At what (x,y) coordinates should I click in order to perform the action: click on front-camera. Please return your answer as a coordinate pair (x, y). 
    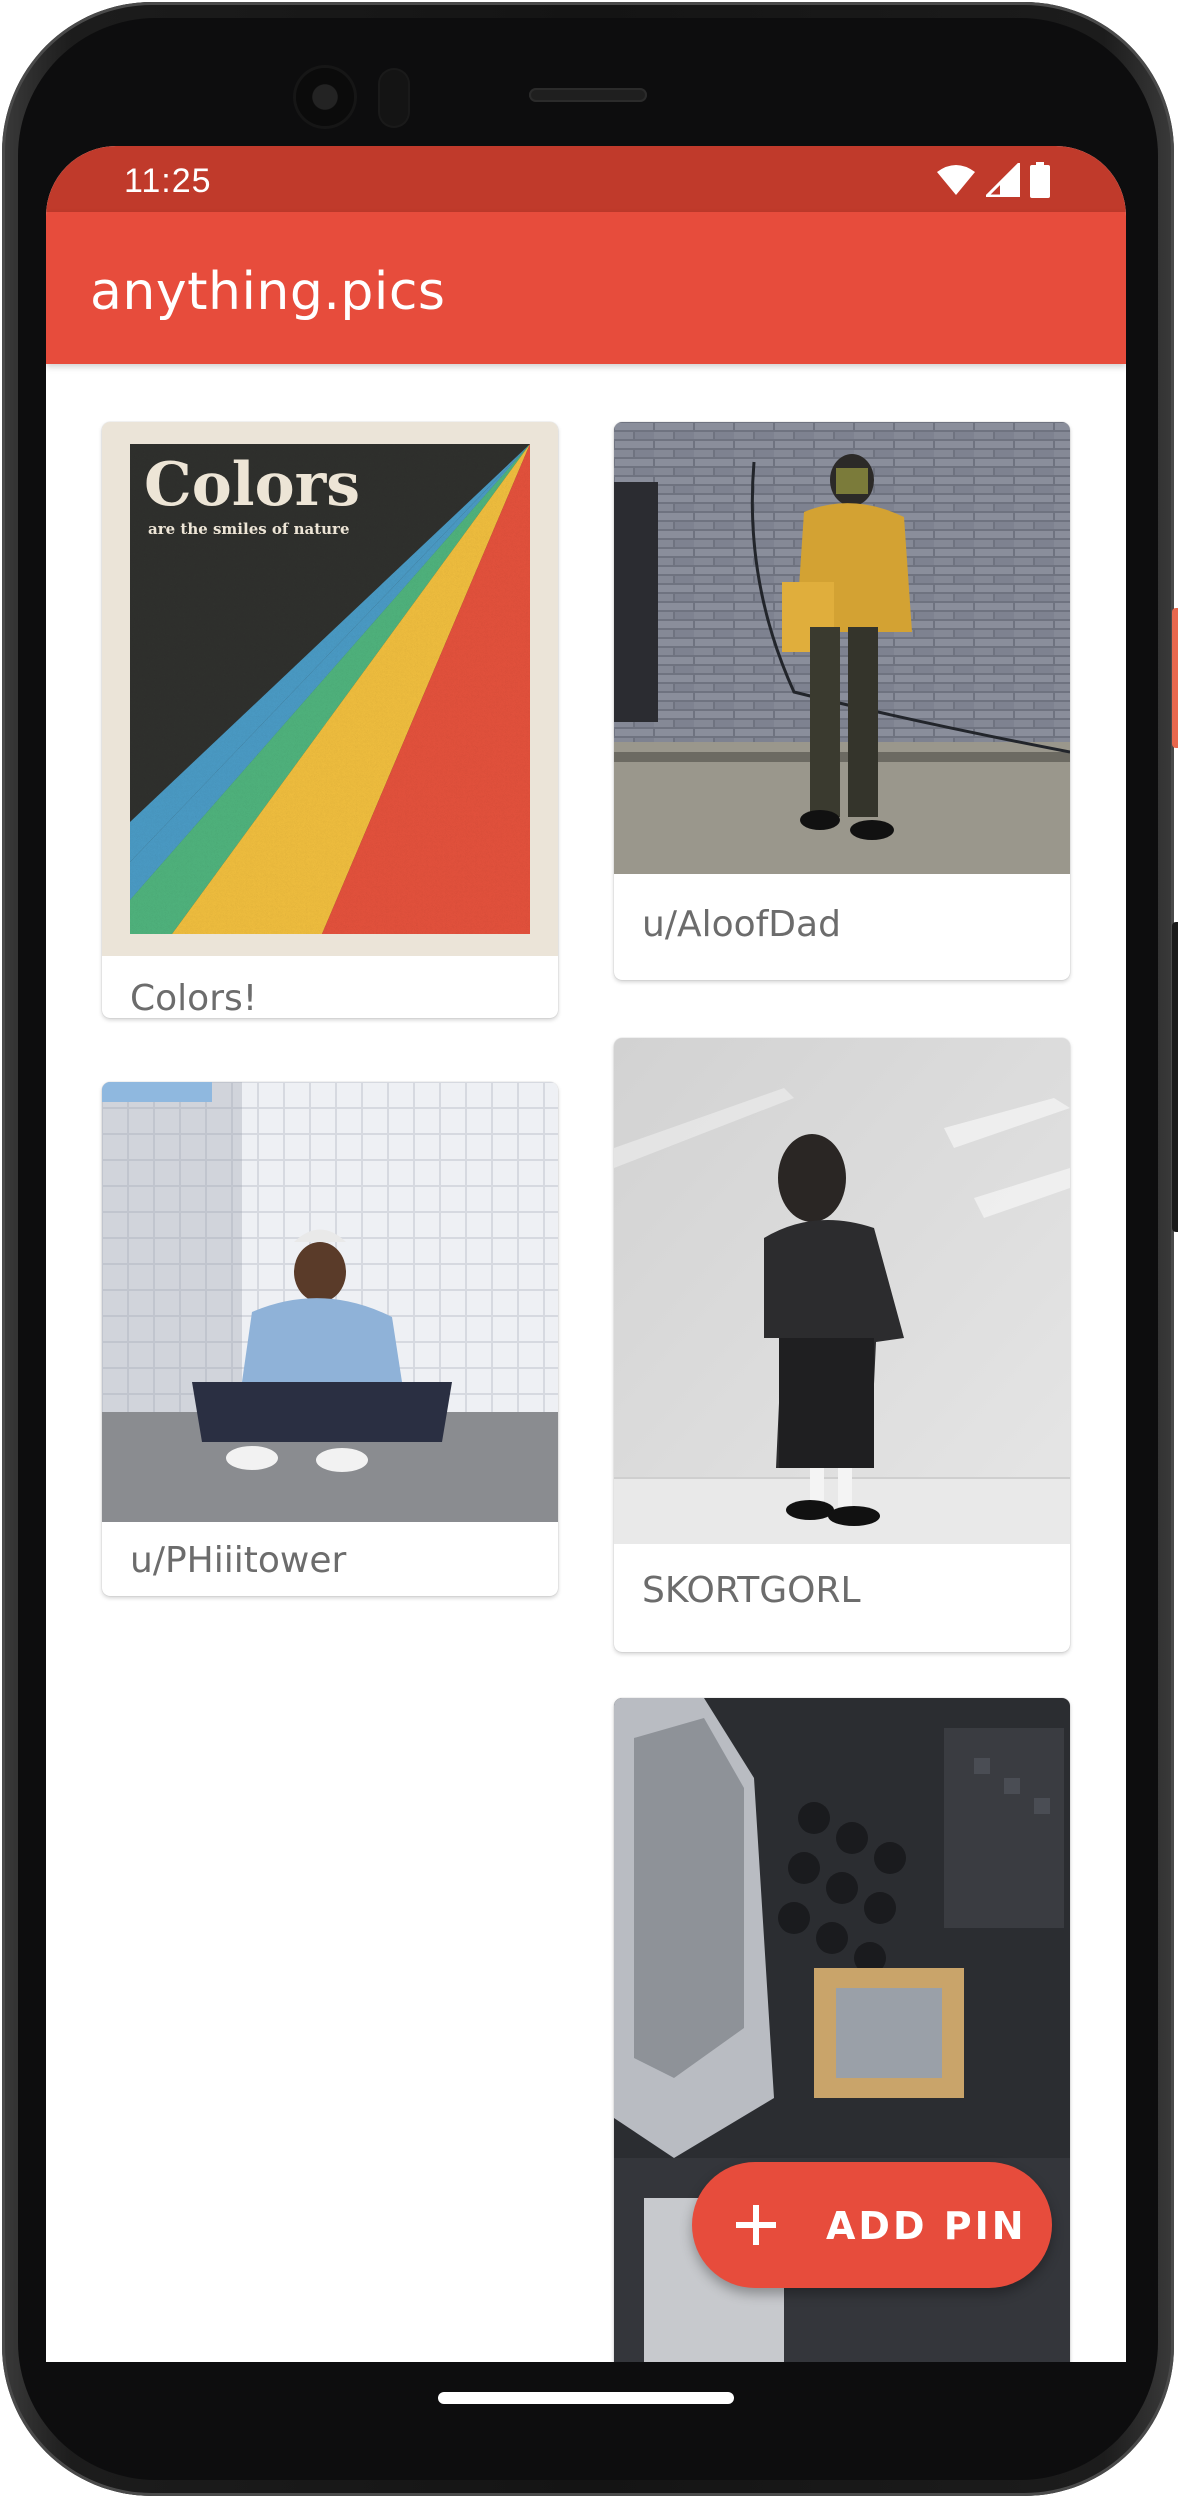
    Looking at the image, I should click on (325, 97).